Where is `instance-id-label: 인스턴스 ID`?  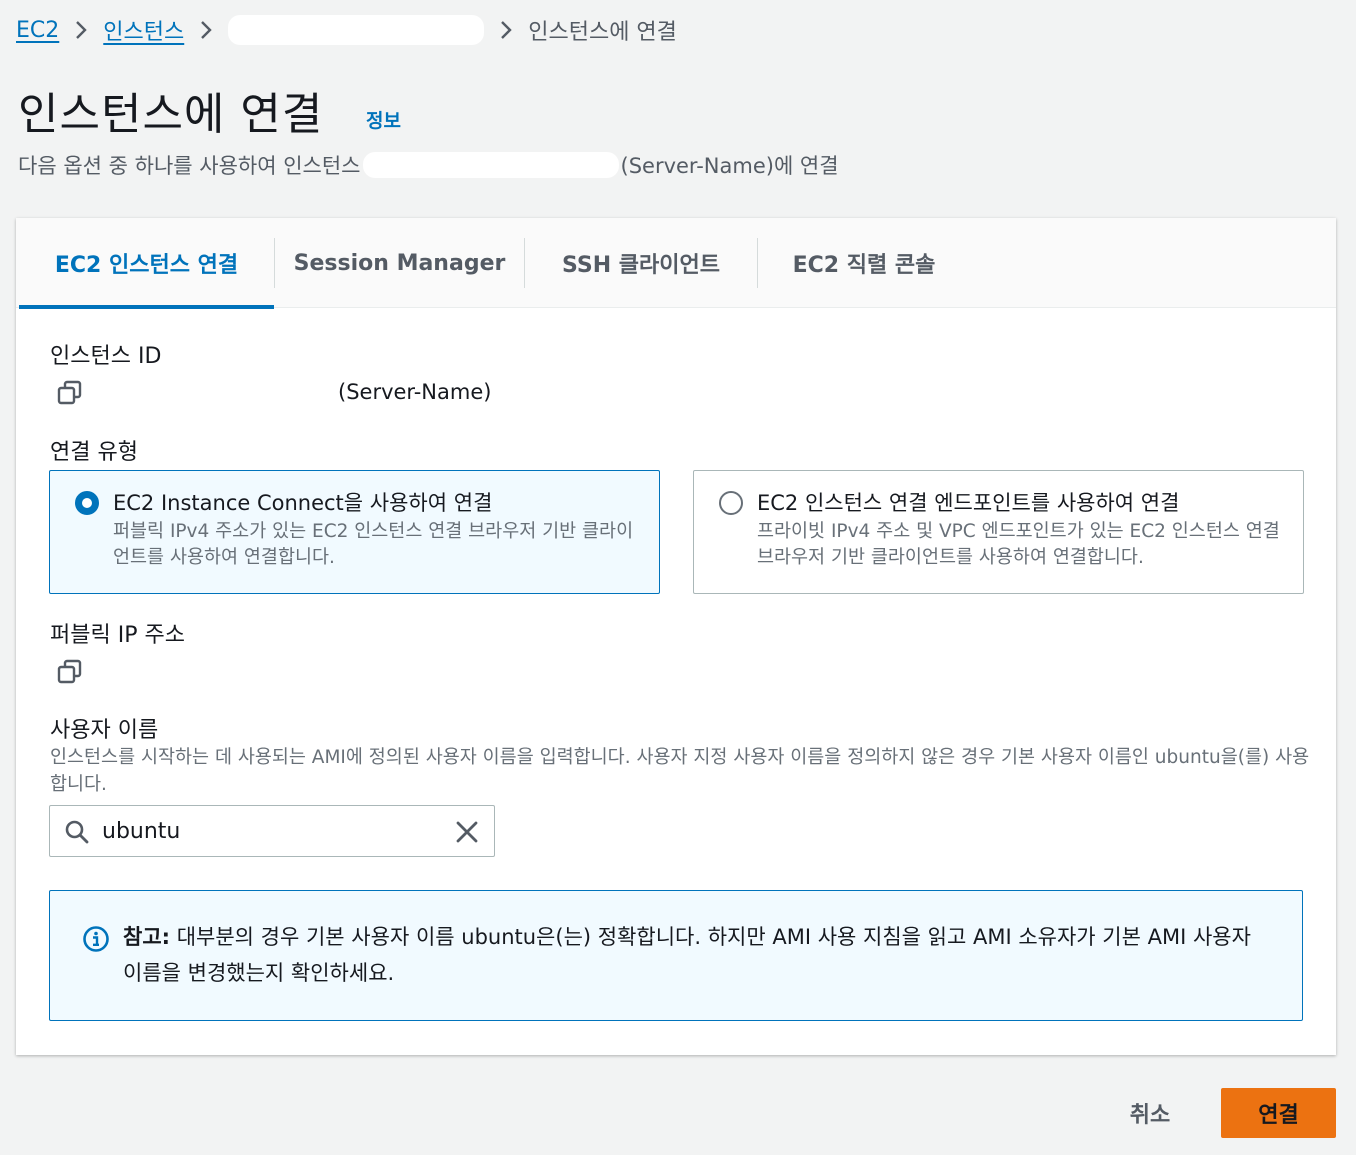 instance-id-label: 인스턴스 ID is located at coordinates (106, 356).